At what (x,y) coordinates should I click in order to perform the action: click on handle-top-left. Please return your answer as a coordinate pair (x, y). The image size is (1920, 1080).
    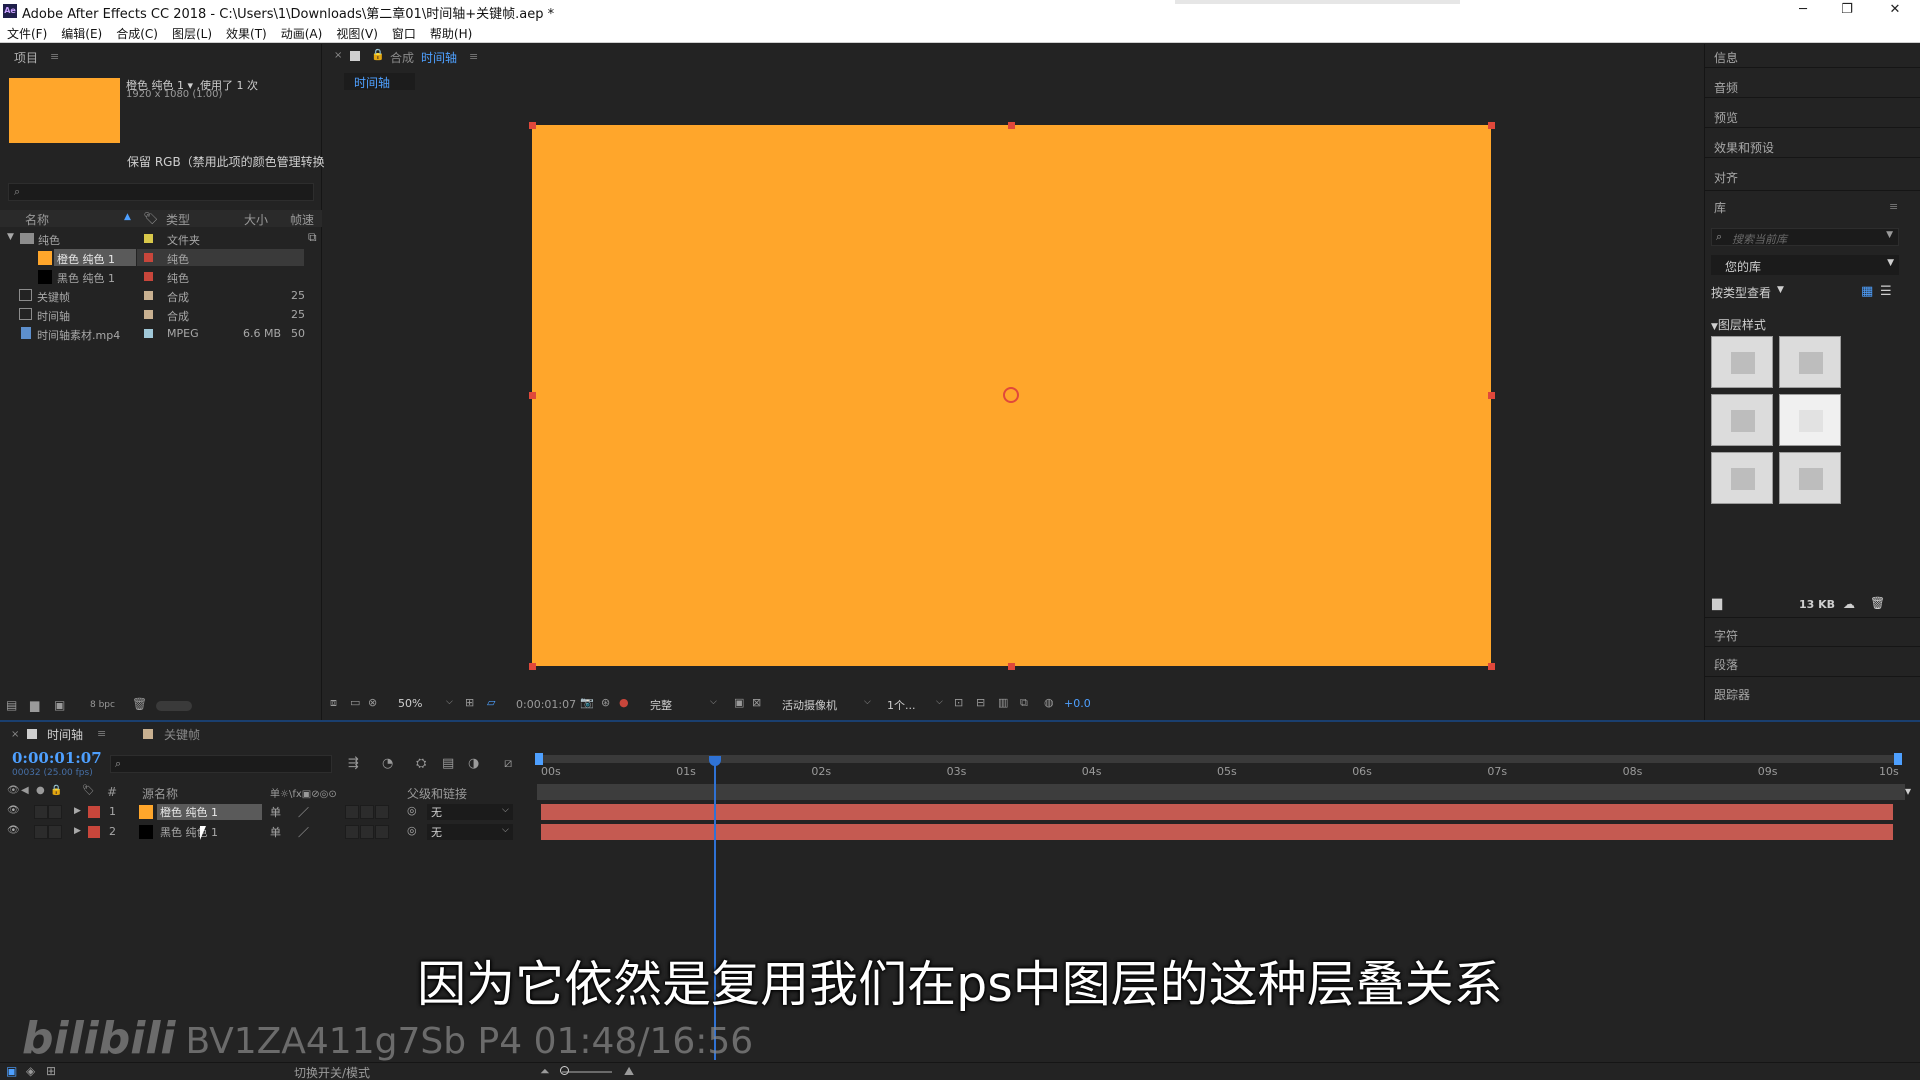
    Looking at the image, I should click on (532, 125).